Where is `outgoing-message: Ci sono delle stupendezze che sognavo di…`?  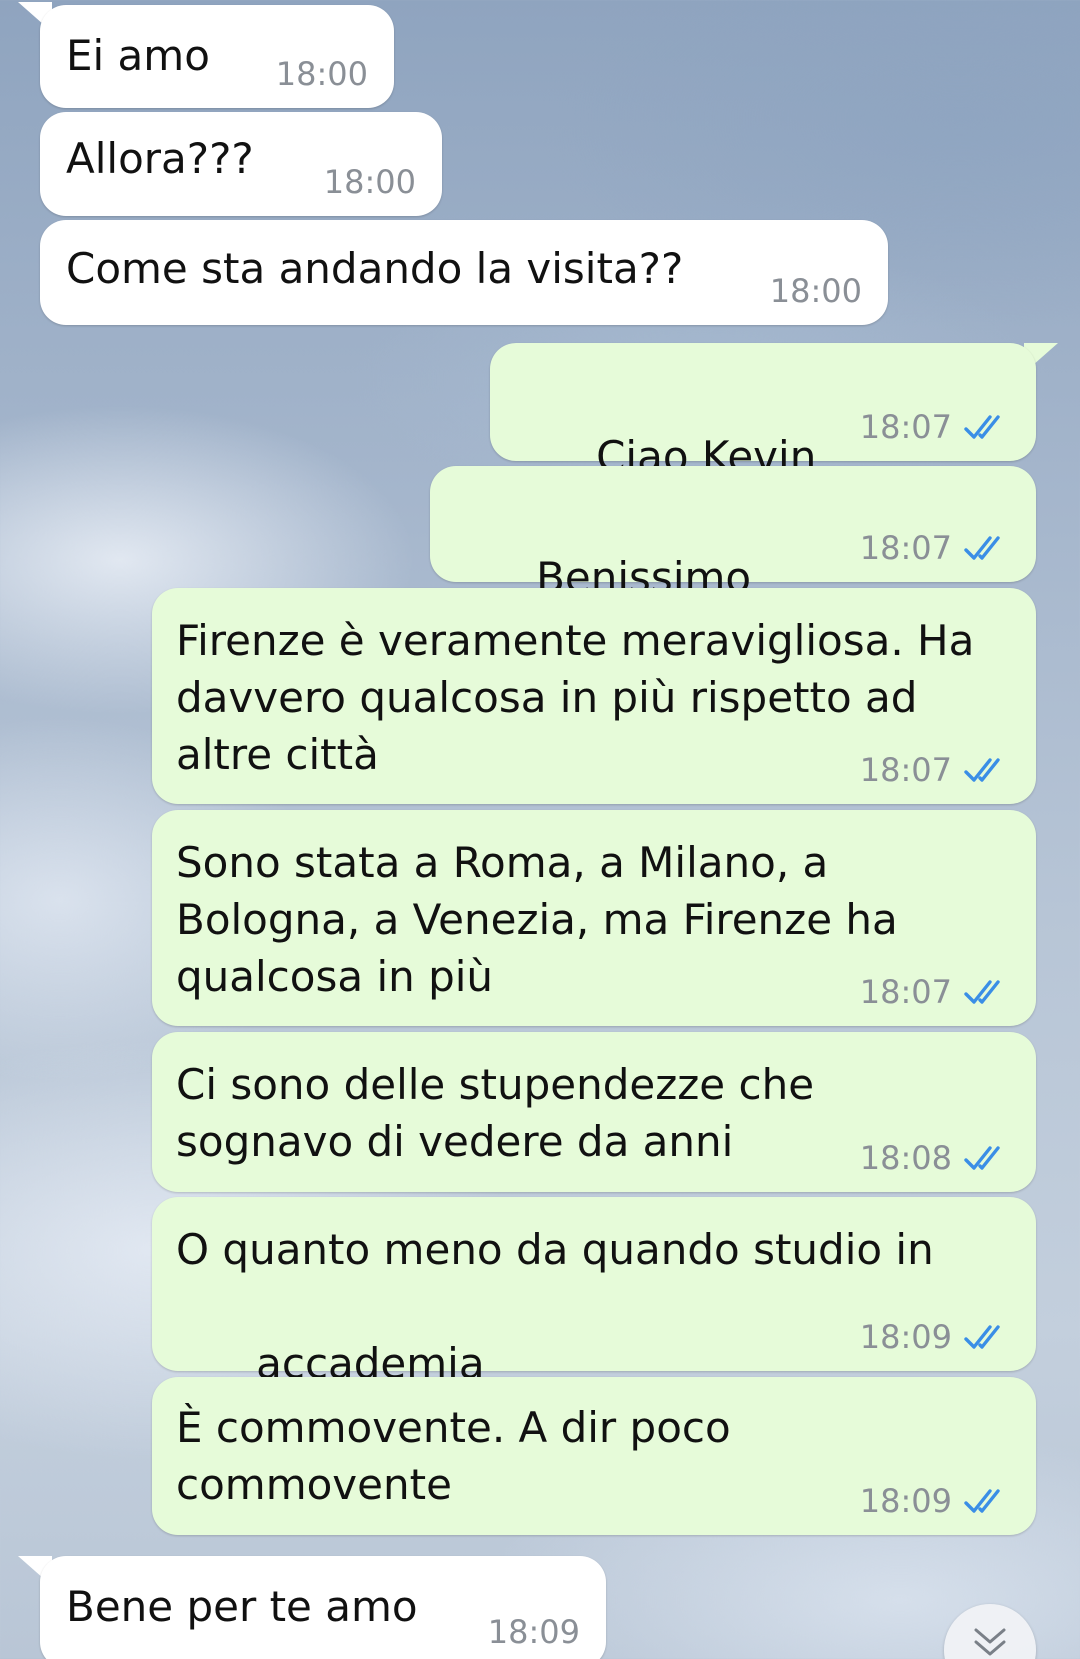
outgoing-message: Ci sono delle stupendezze che sognavo di… is located at coordinates (594, 1112).